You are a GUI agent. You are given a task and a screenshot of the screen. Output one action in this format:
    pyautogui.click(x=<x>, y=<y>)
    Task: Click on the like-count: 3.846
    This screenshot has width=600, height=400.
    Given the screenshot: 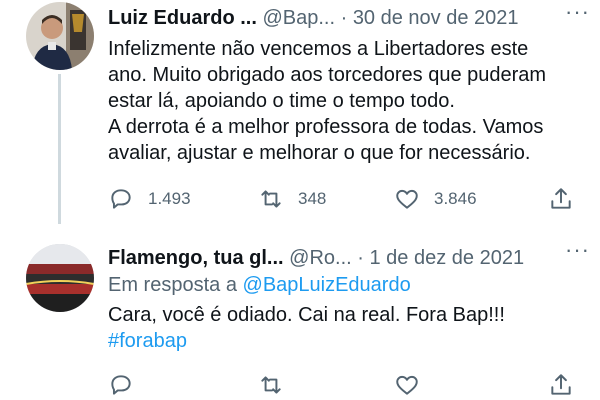 What is the action you would take?
    pyautogui.click(x=455, y=198)
    